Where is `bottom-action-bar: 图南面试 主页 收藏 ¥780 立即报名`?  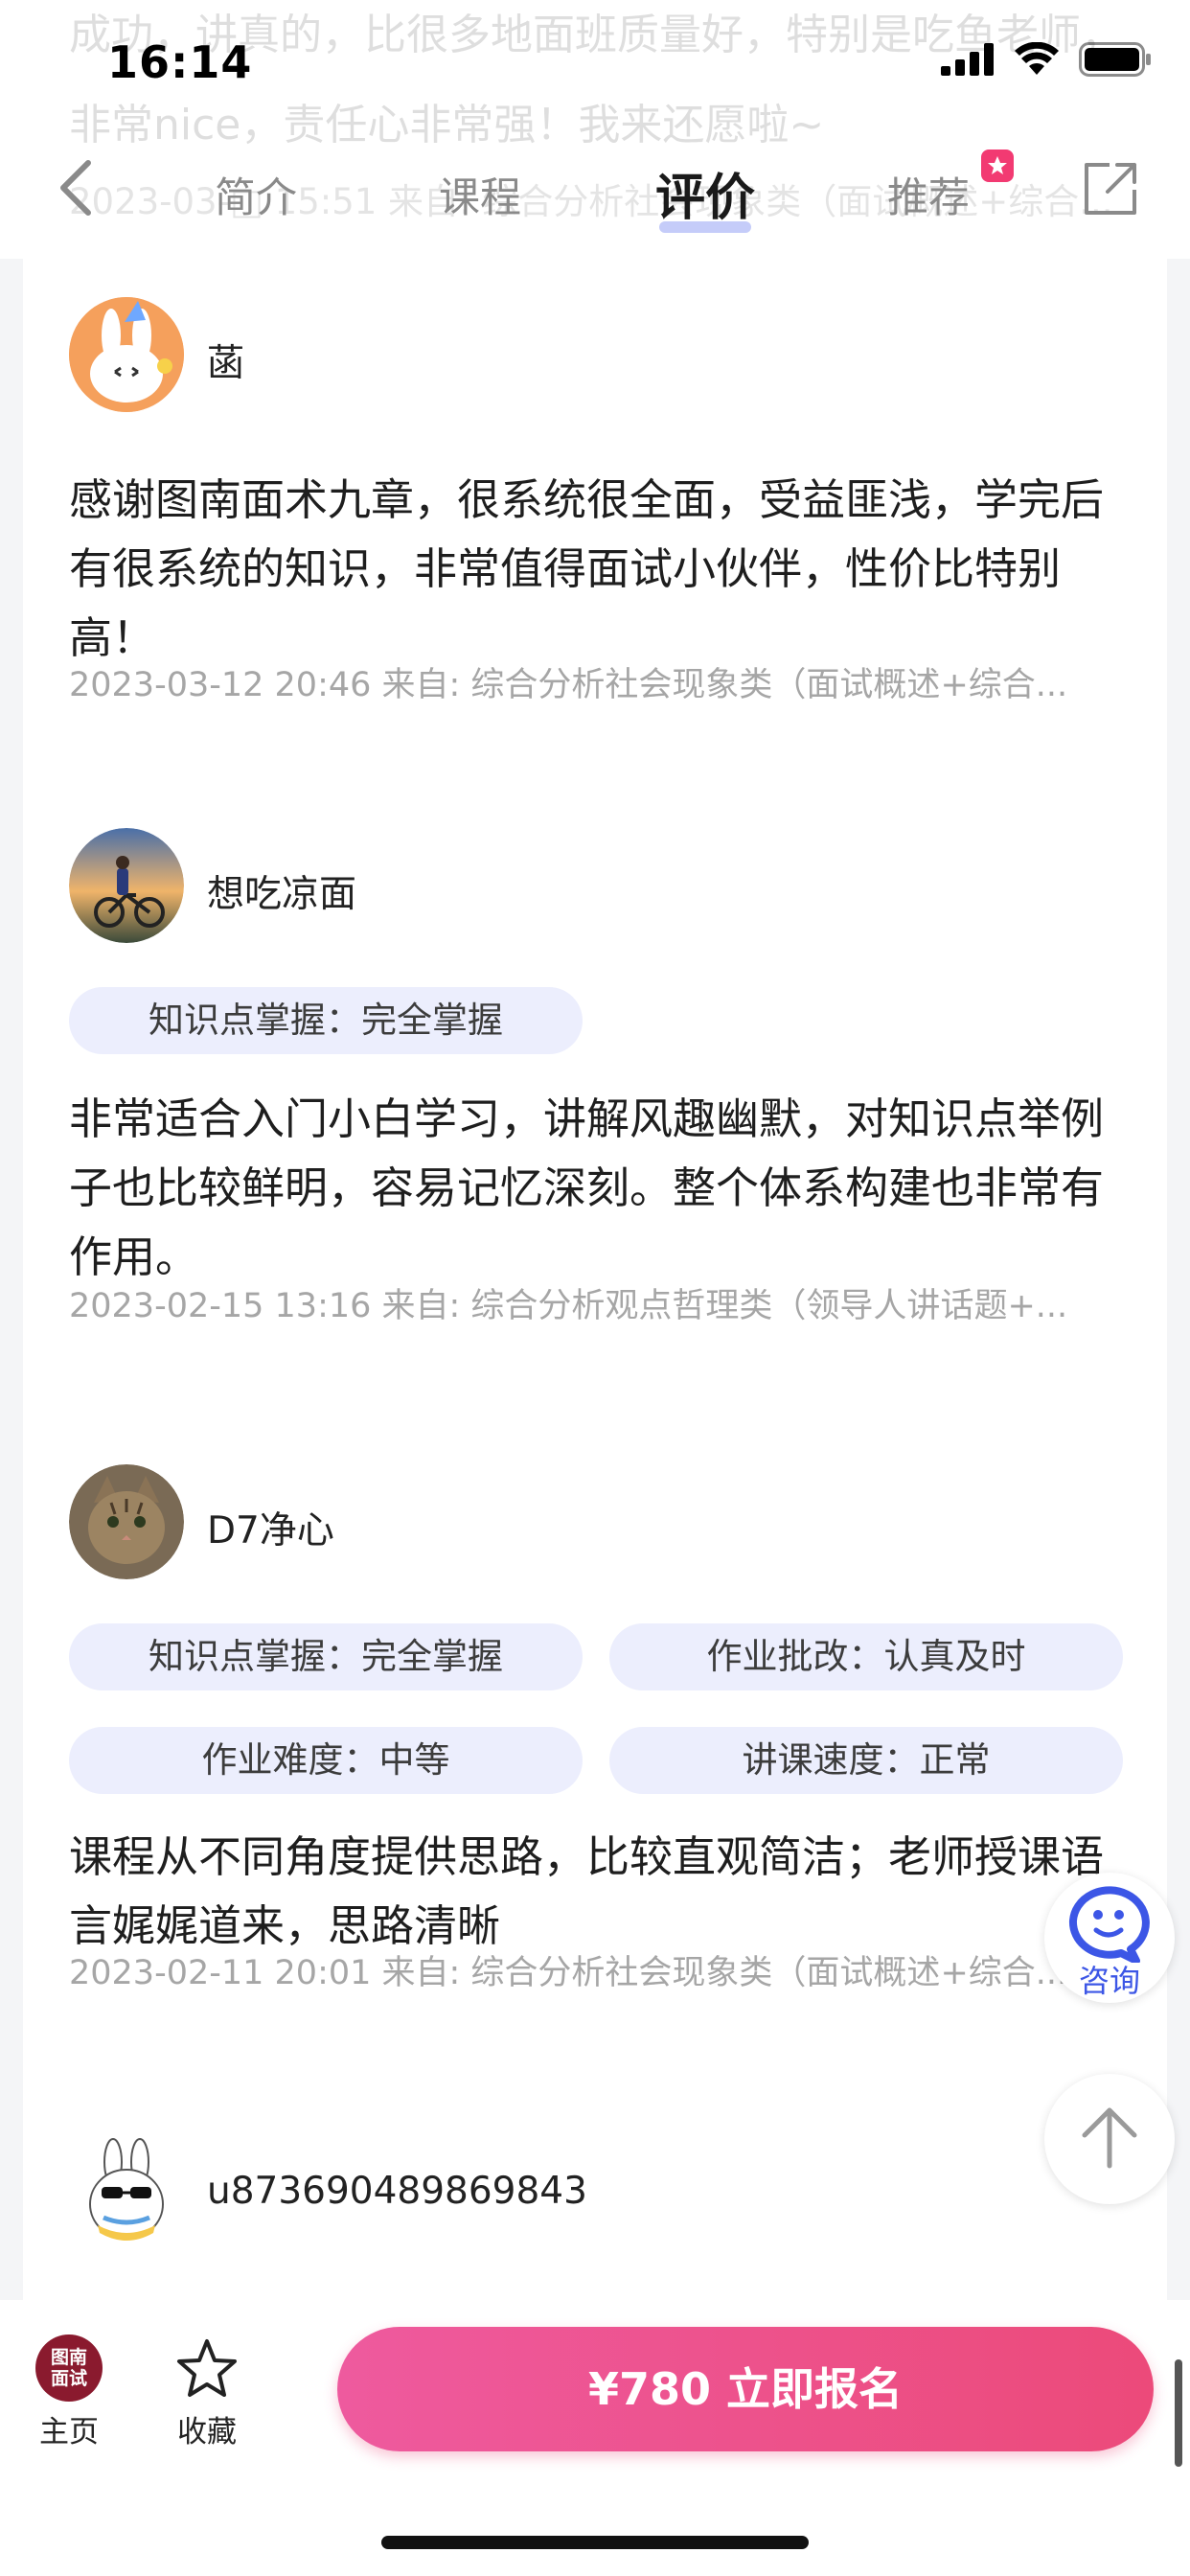
bottom-action-bar: 图南面试 主页 收藏 ¥780 立即报名 is located at coordinates (595, 2438).